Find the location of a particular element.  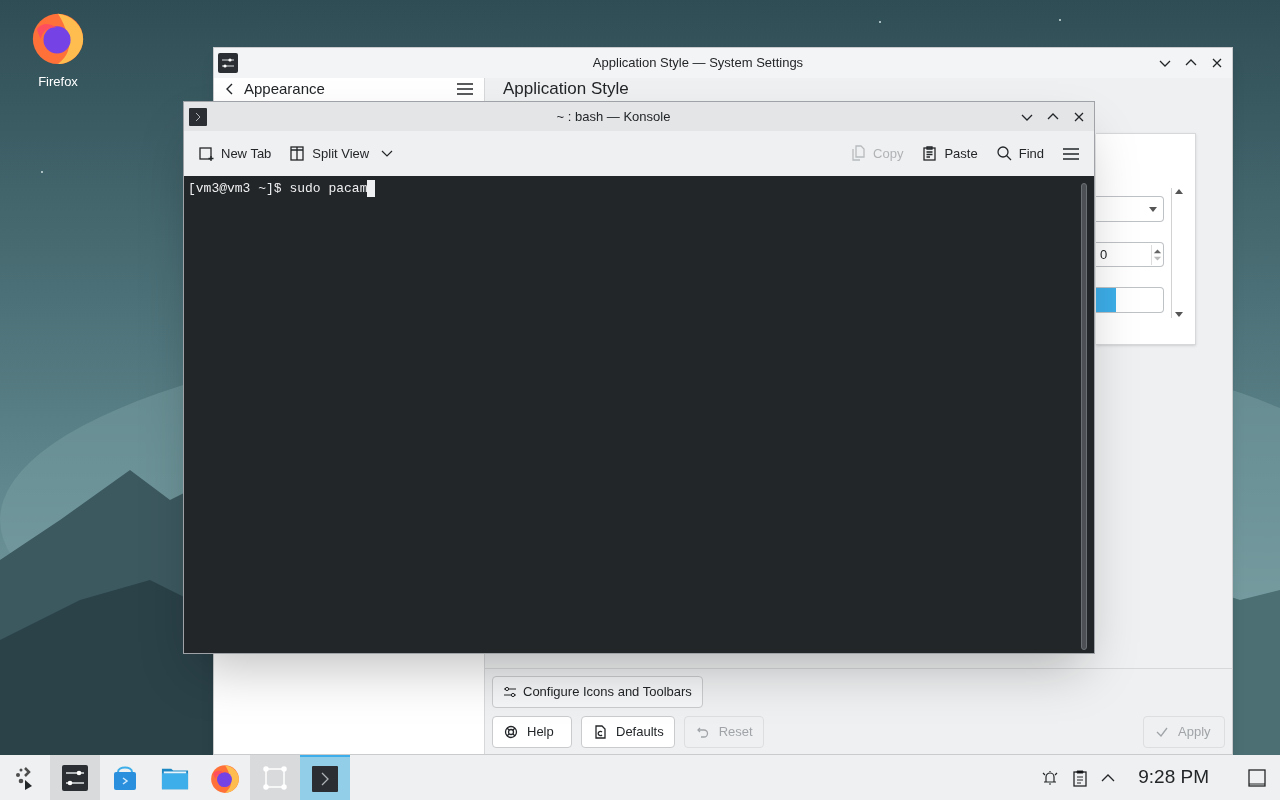

window-title: ~ : bash — Konsole is located at coordinates (613, 116).